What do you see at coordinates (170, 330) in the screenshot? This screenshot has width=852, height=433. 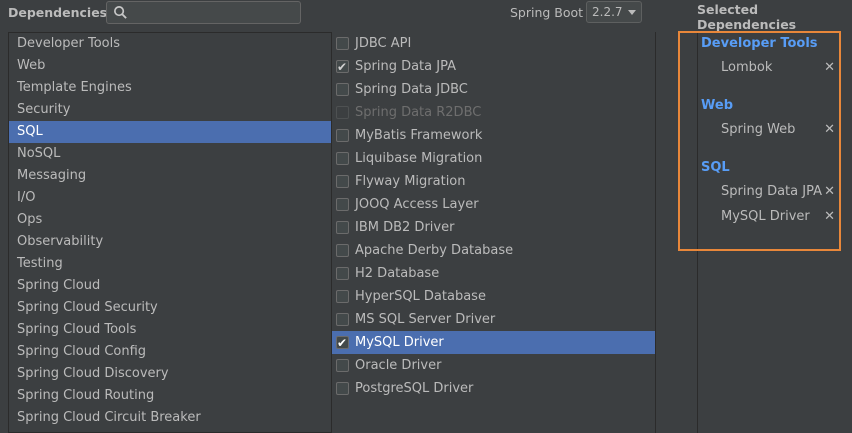 I see `category-item: Spring Cloud Tools` at bounding box center [170, 330].